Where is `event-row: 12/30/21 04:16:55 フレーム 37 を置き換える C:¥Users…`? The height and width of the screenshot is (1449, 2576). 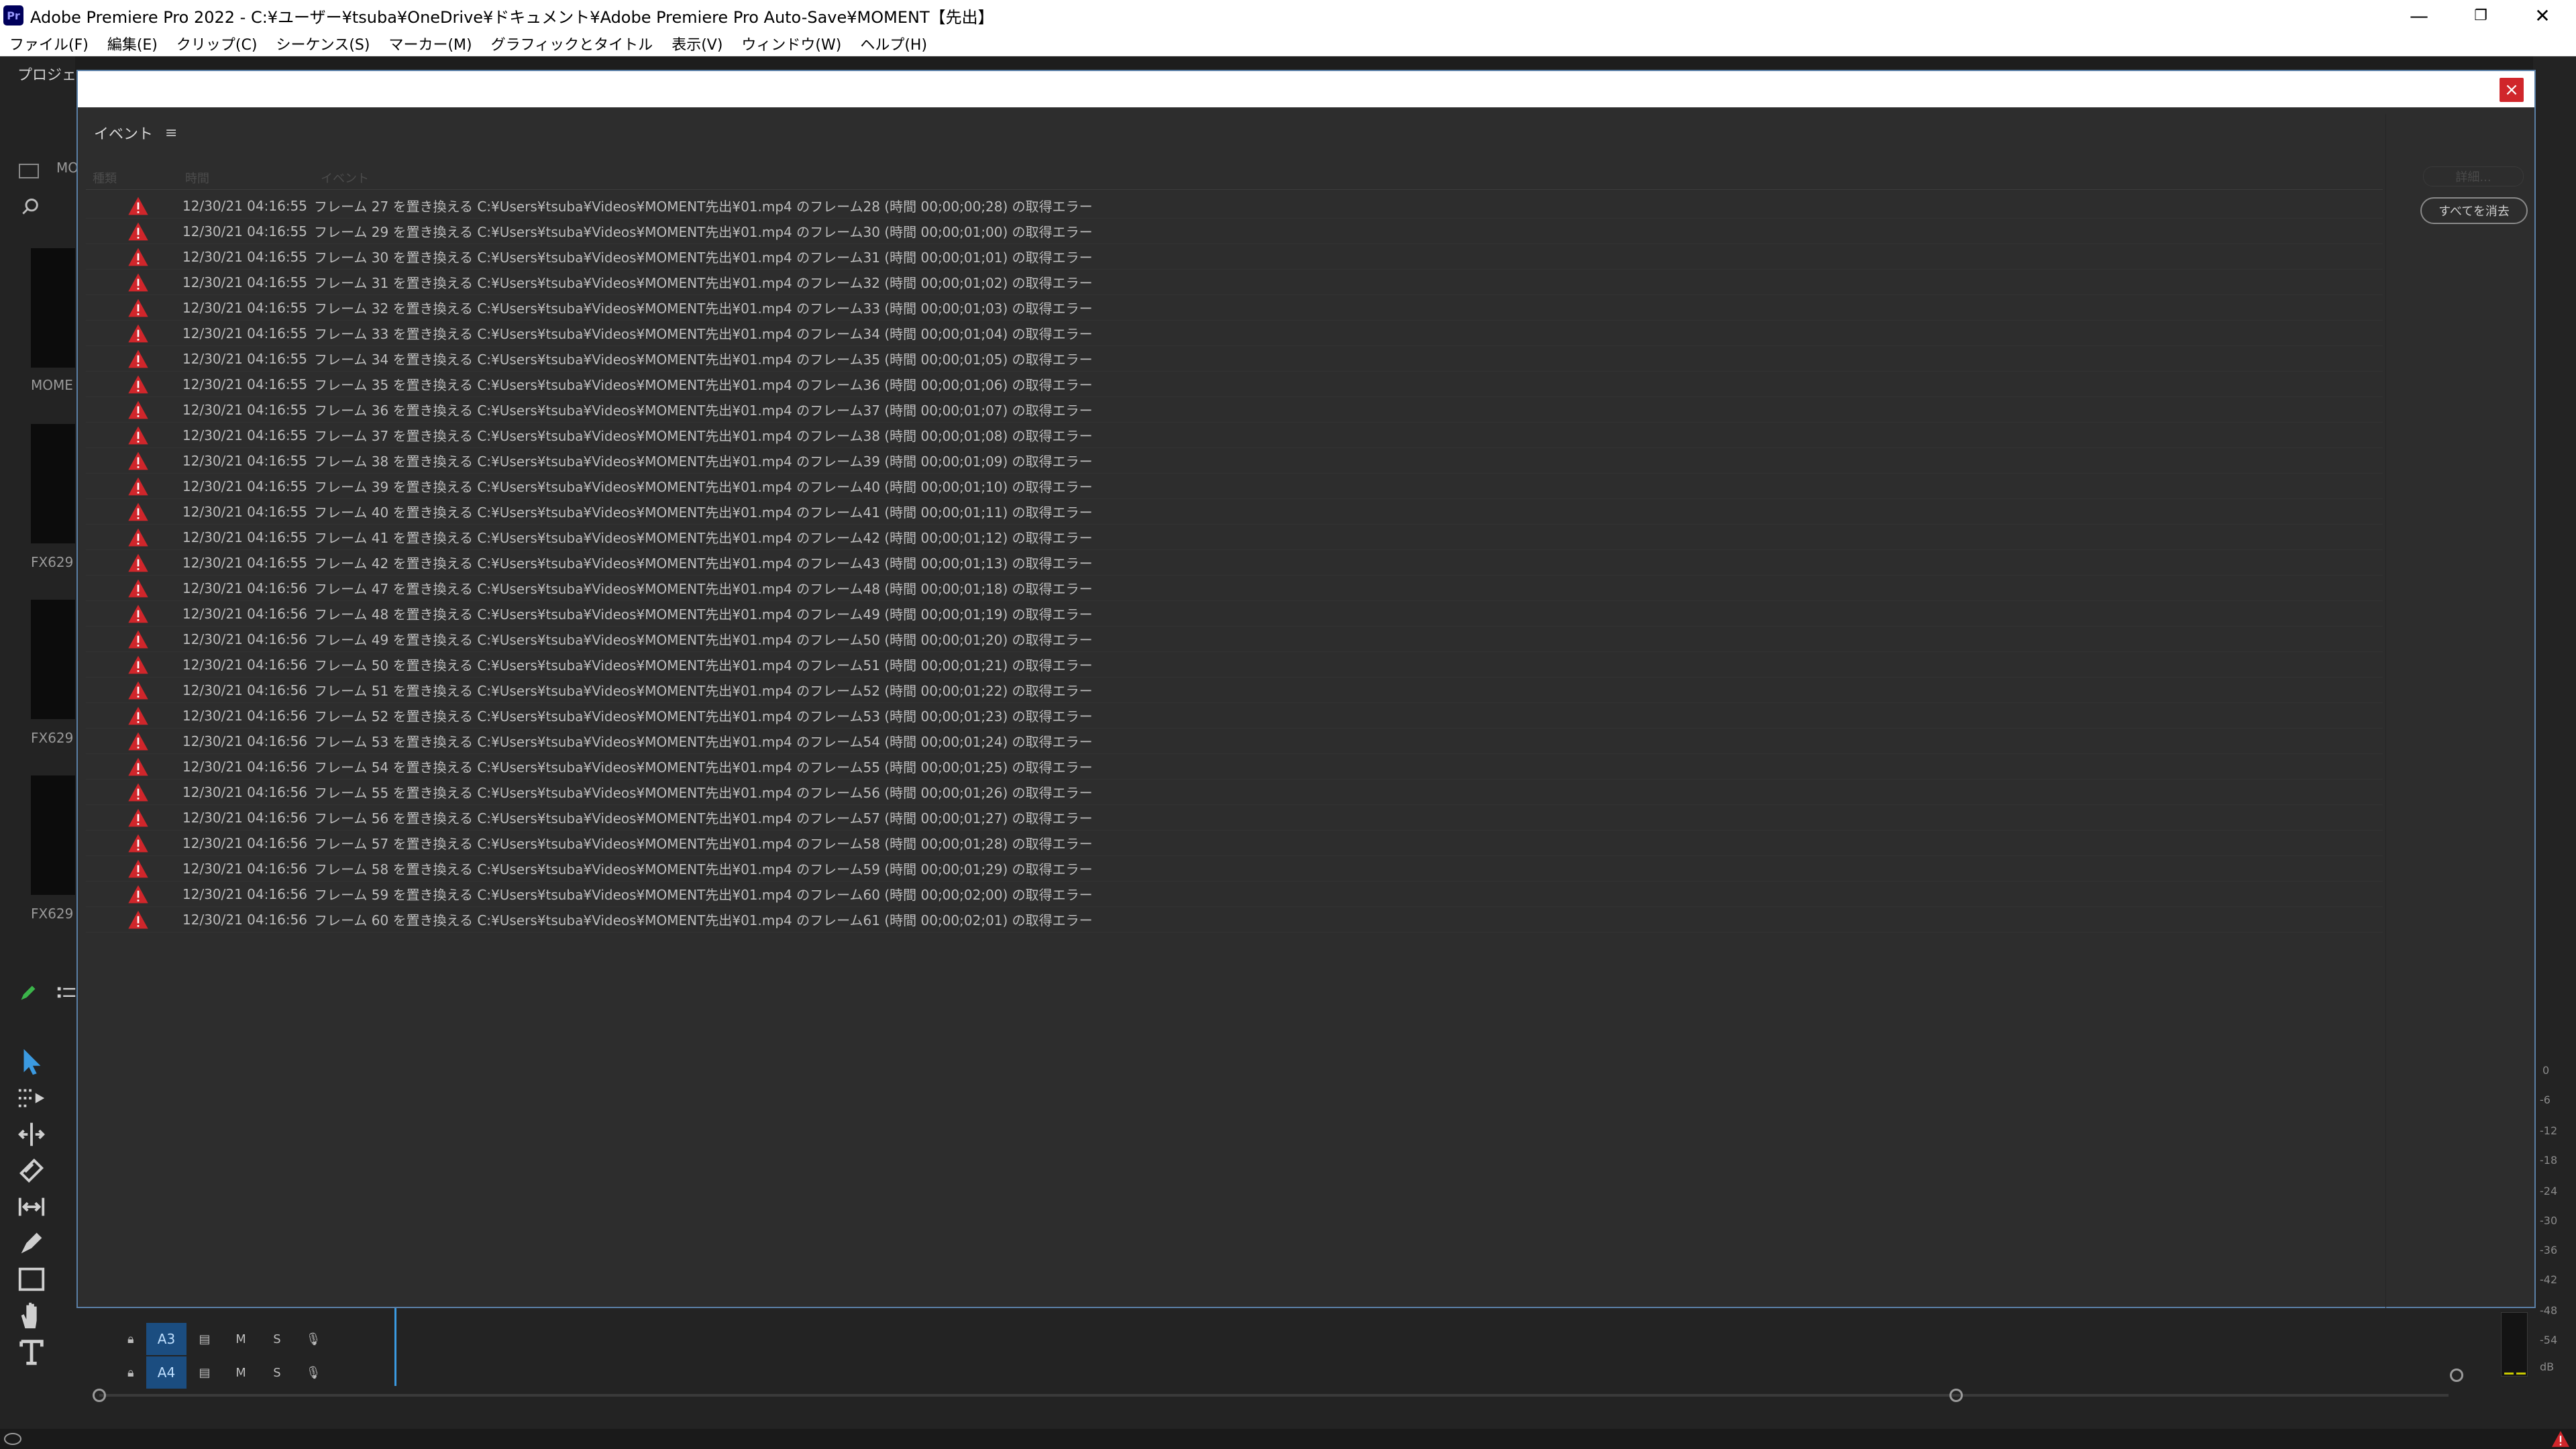 event-row: 12/30/21 04:16:55 フレーム 37 を置き換える C:¥Users… is located at coordinates (1234, 435).